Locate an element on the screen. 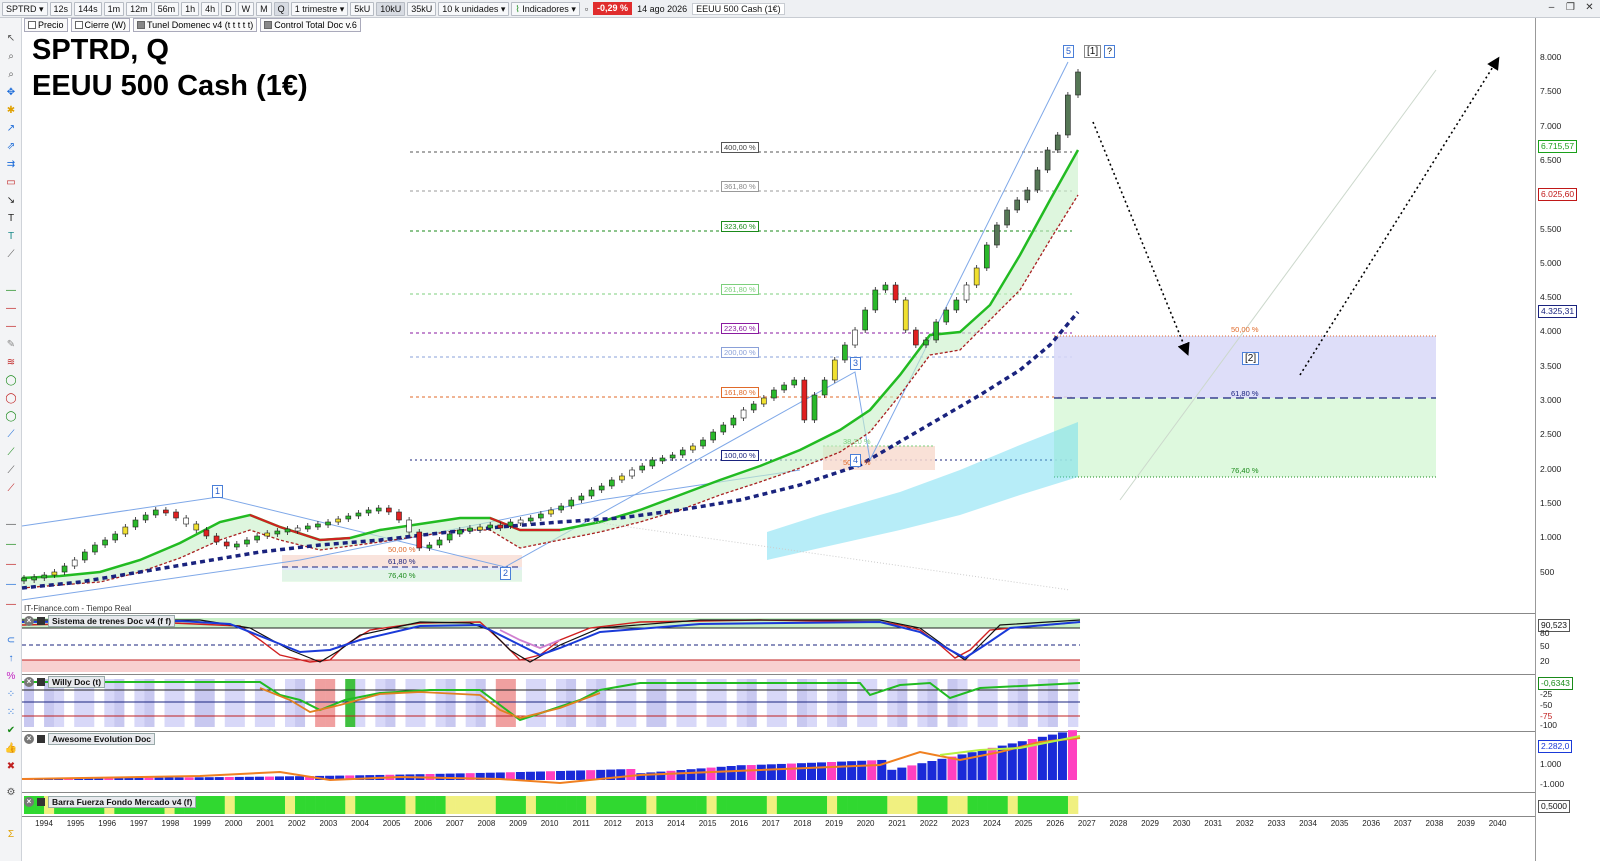  trenes-title: Sistema de trenes Doc v4 (f f) is located at coordinates (112, 621).